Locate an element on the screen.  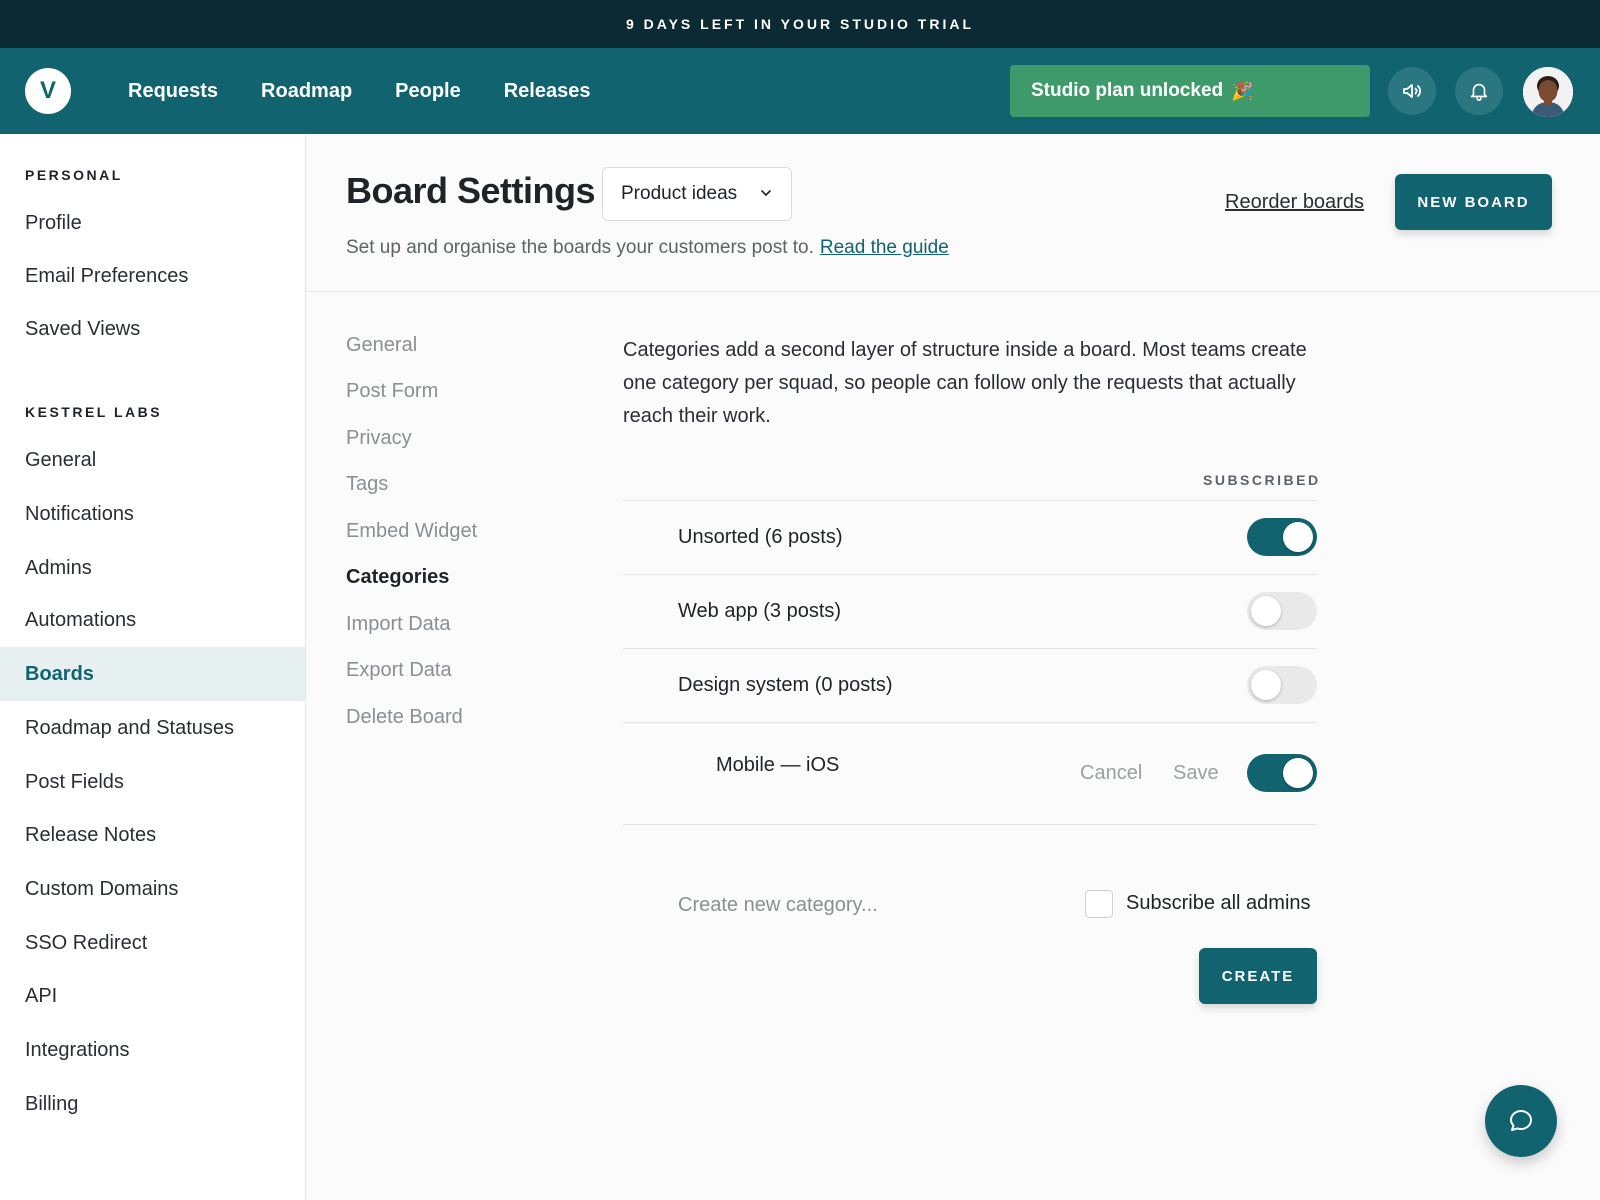
sidebar-item-integrations: Integrations is located at coordinates (152, 1050).